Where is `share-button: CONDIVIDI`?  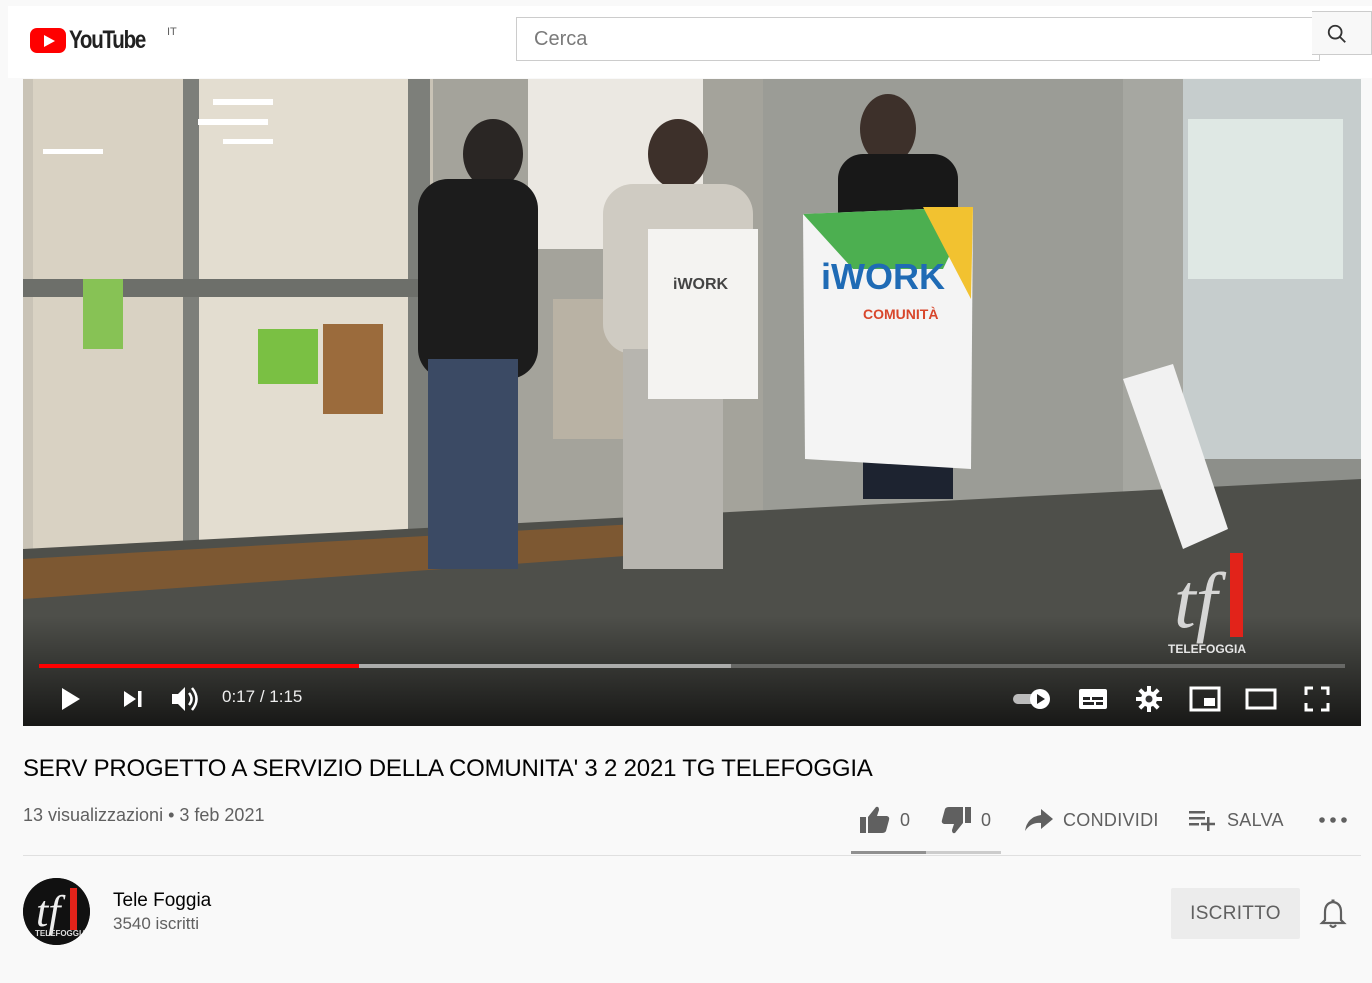
share-button: CONDIVIDI is located at coordinates (1091, 820).